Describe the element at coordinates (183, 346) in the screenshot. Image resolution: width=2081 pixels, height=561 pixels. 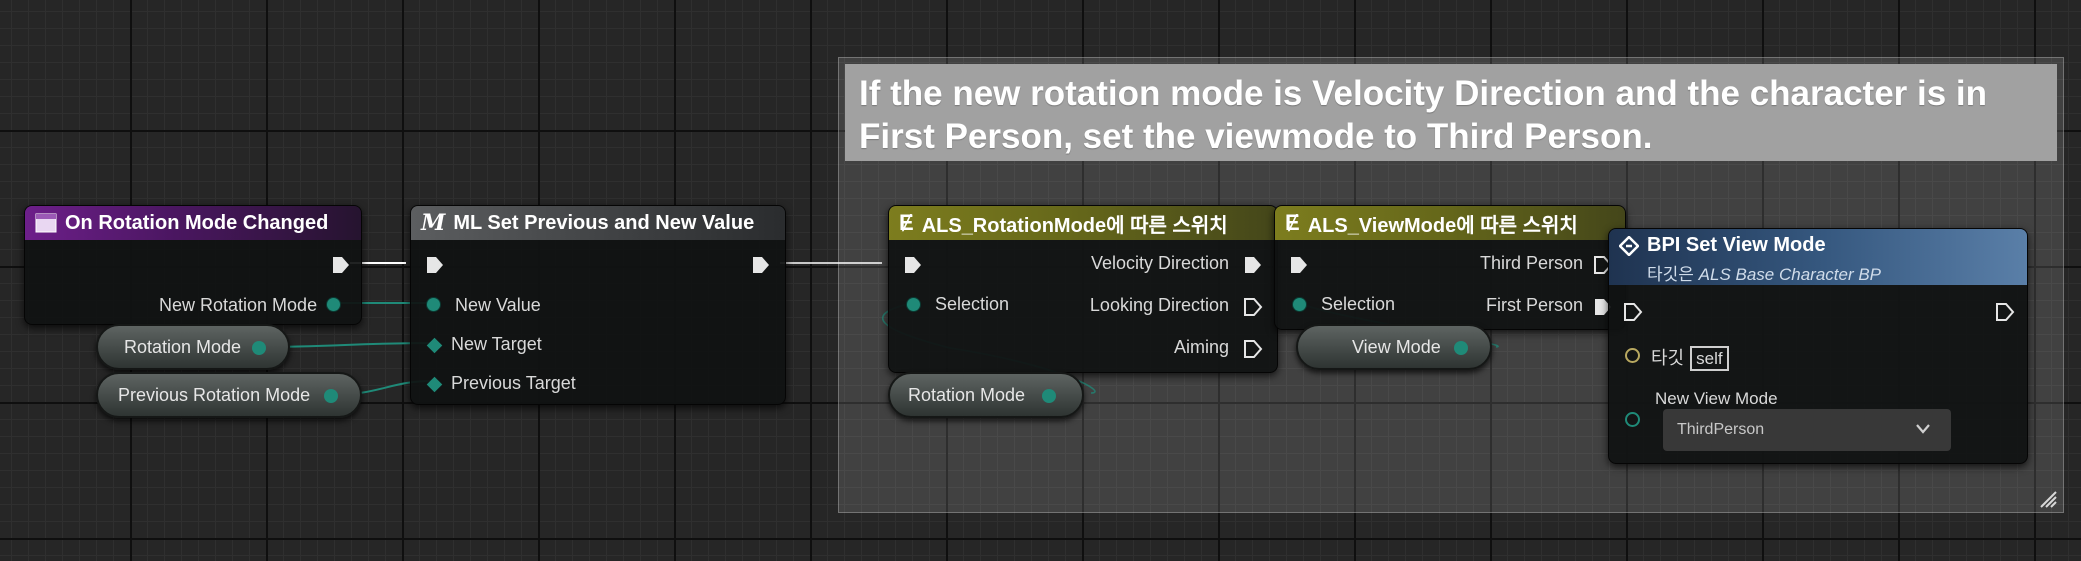
I see `getter-rotation-mode-label: Rotation Mode` at that location.